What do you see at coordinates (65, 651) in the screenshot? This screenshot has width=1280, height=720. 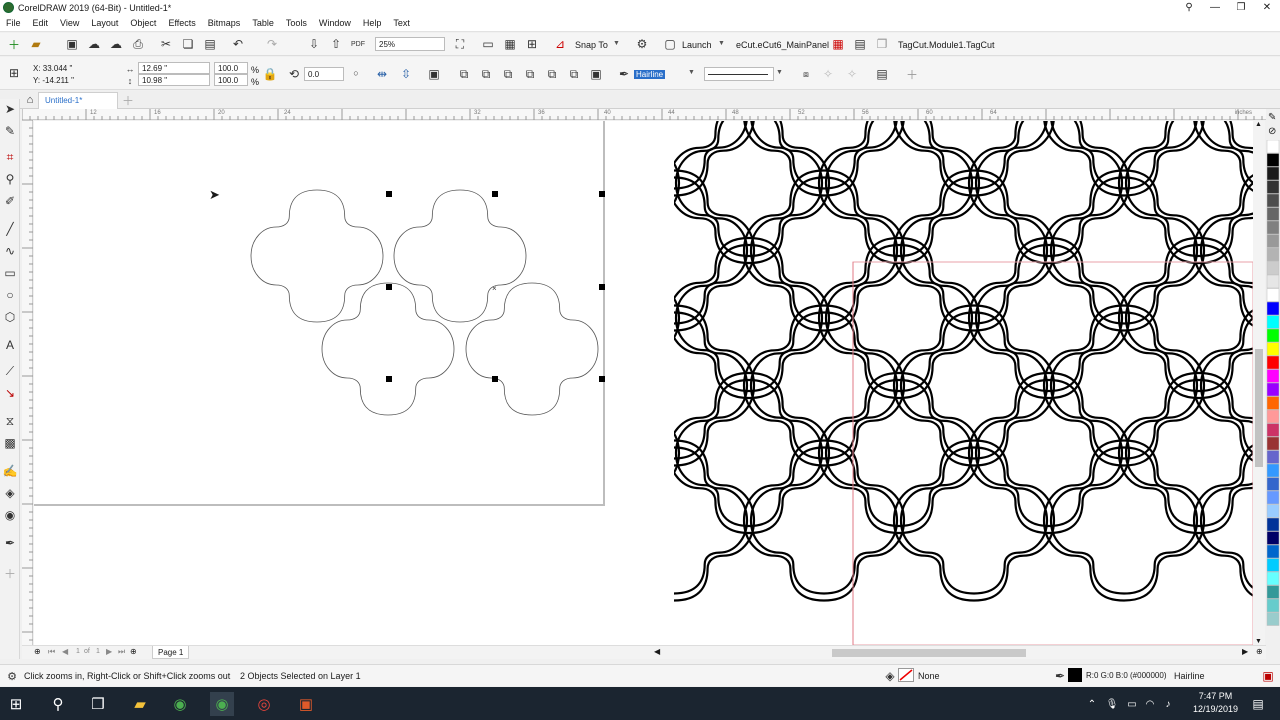 I see `previous-page-icon: ◀` at bounding box center [65, 651].